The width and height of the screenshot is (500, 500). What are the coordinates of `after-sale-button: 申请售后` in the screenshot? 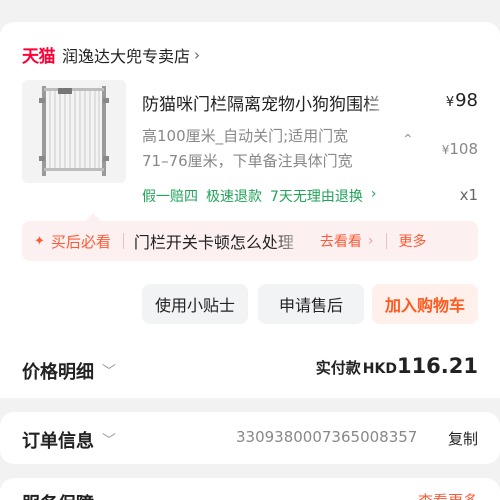 It's located at (311, 304).